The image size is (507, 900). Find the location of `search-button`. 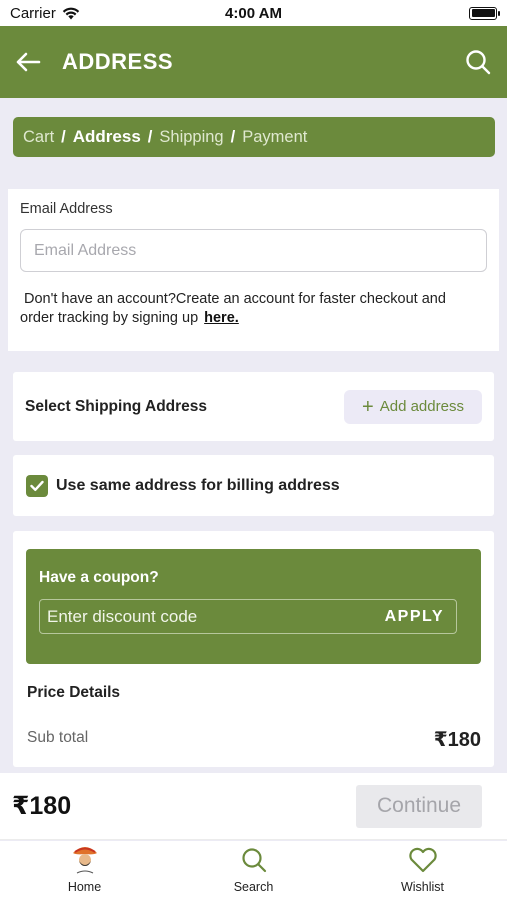

search-button is located at coordinates (478, 62).